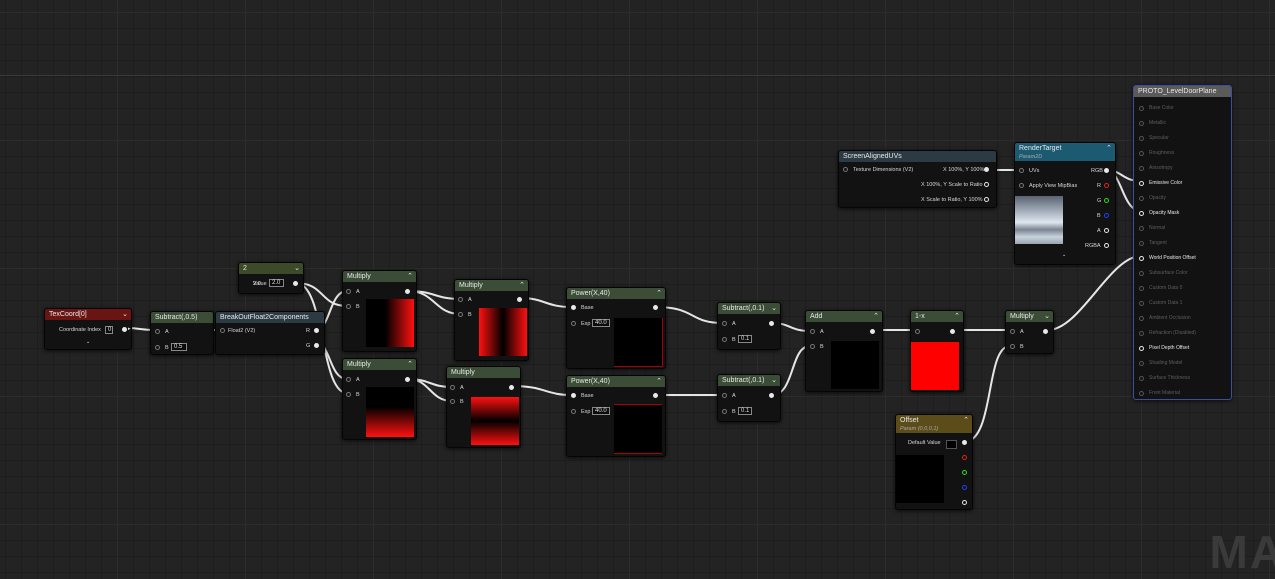  I want to click on constant-node: 2 ⌄ 2.0 Value 2.0, so click(271, 278).